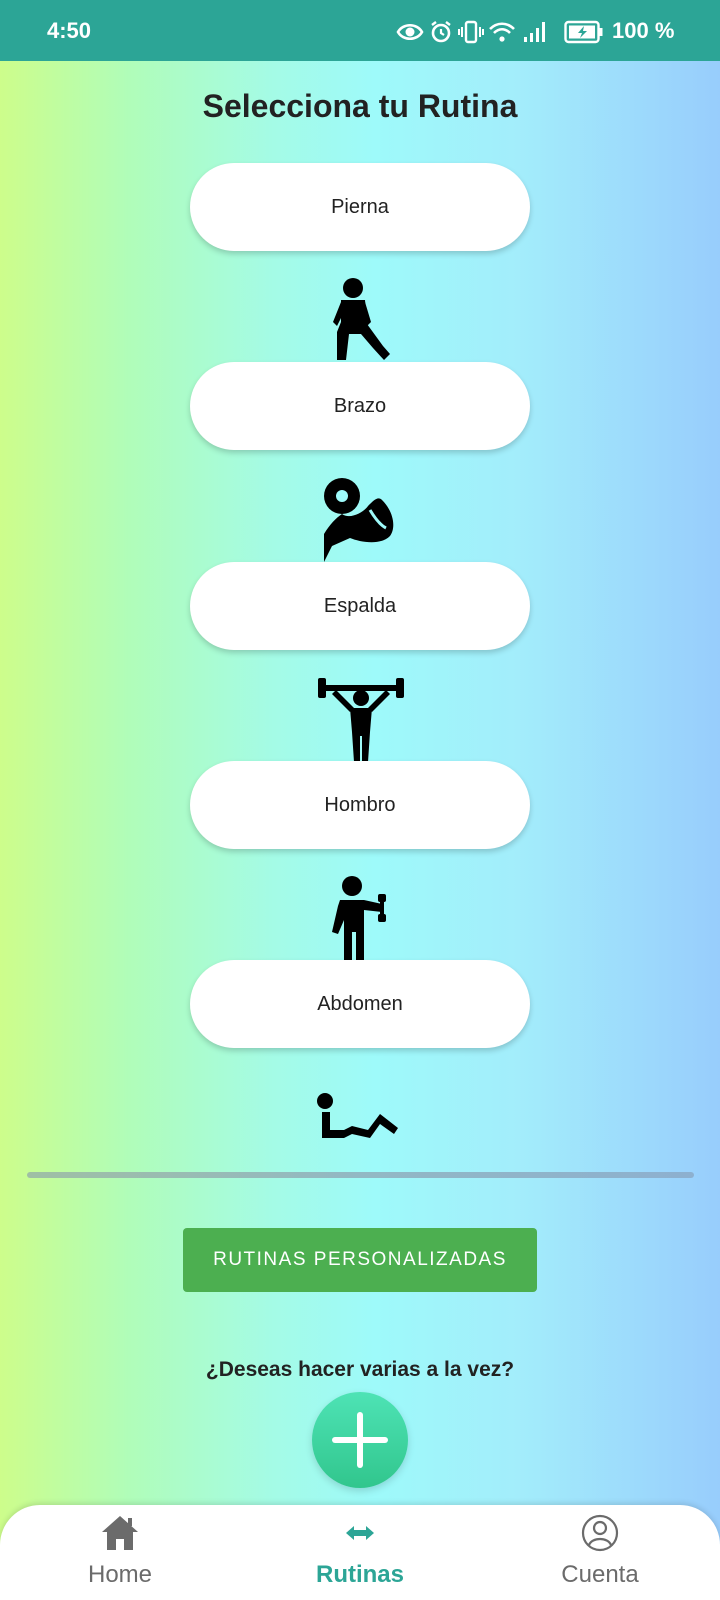 The height and width of the screenshot is (1600, 720). What do you see at coordinates (534, 32) in the screenshot?
I see `signal-icon` at bounding box center [534, 32].